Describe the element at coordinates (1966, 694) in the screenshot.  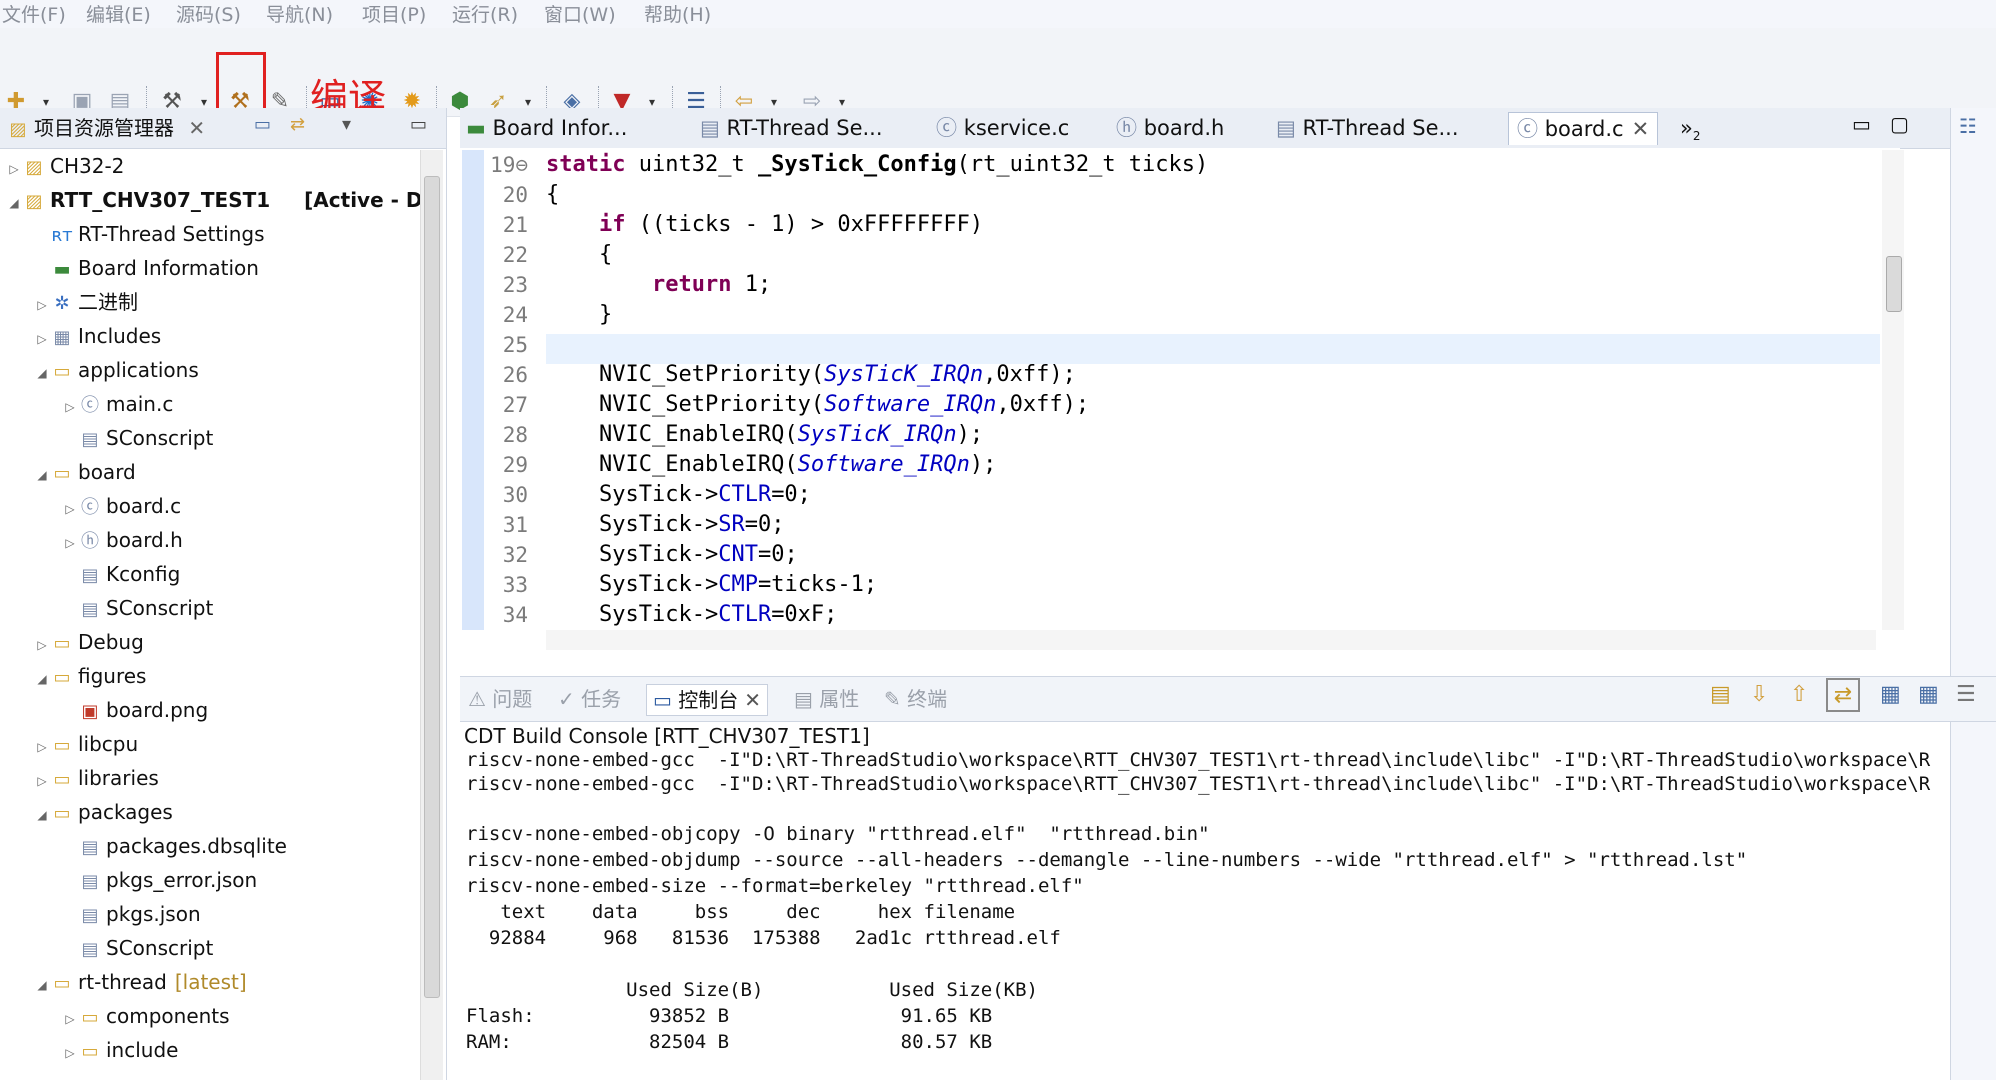
I see `view-menu-icon: ☰` at that location.